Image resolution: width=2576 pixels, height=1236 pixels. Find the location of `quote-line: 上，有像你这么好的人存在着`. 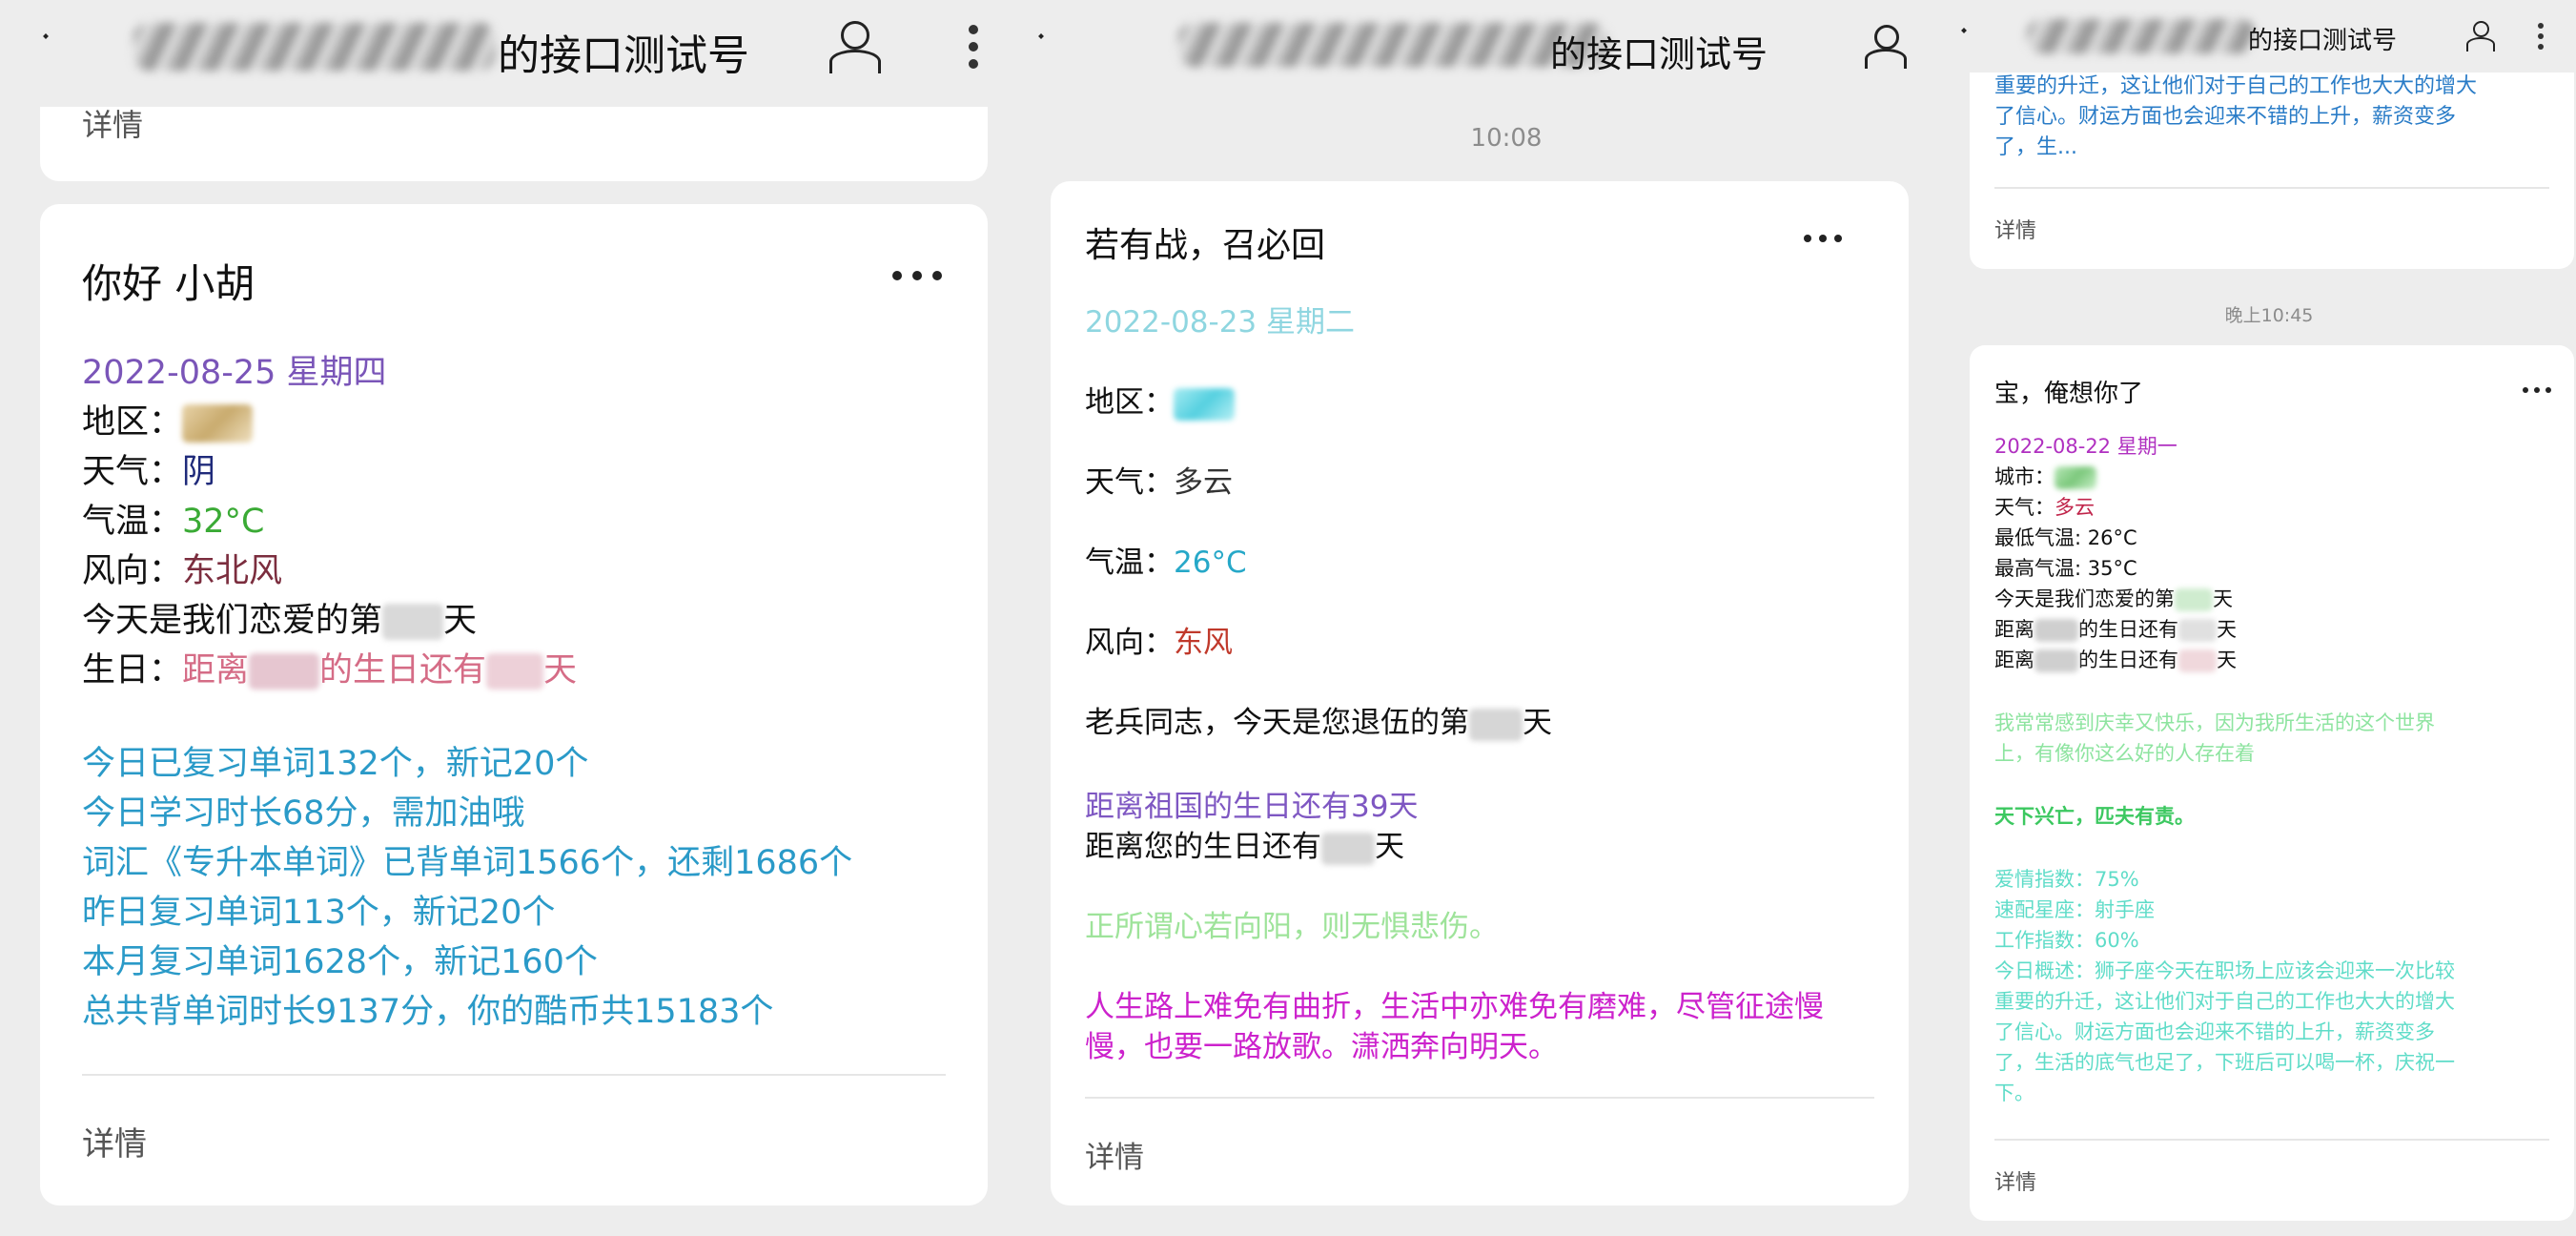

quote-line: 上，有像你这么好的人存在着 is located at coordinates (2124, 753).